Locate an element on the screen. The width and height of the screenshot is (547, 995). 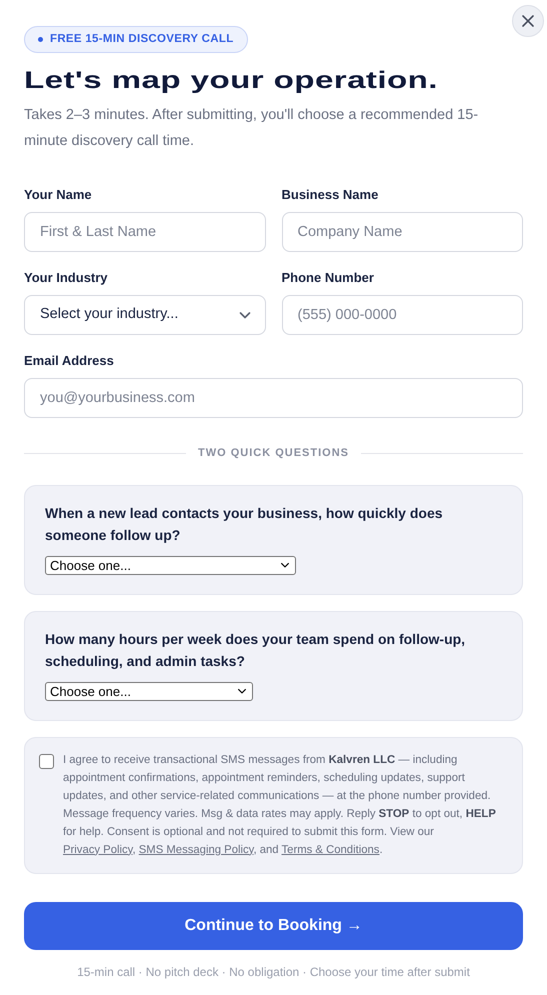
close-icon is located at coordinates (528, 21).